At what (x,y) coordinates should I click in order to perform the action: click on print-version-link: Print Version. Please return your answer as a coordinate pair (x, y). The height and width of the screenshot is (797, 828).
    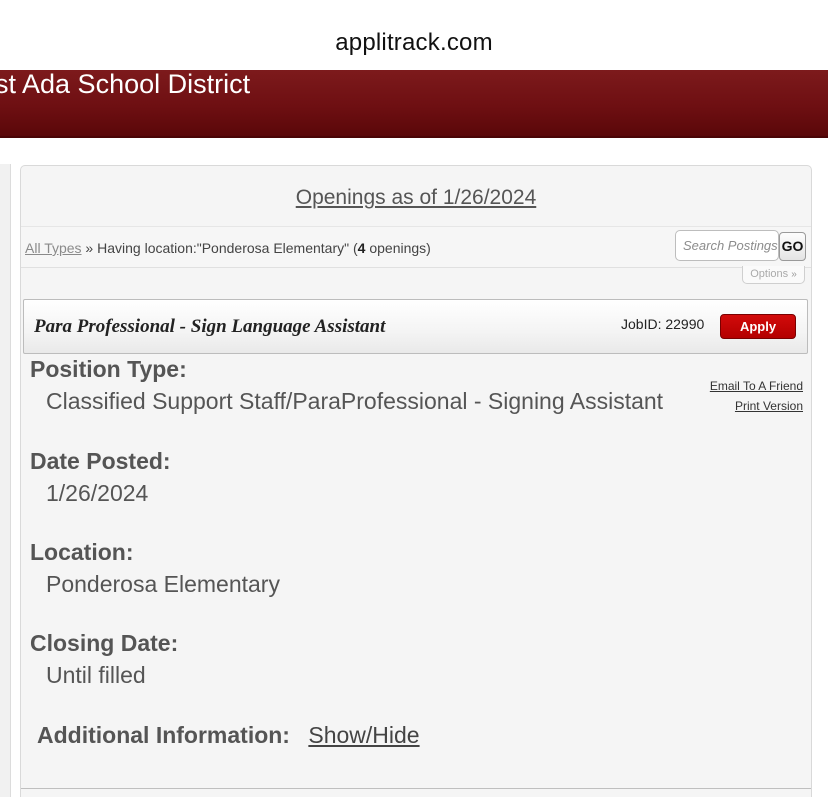
    Looking at the image, I should click on (730, 406).